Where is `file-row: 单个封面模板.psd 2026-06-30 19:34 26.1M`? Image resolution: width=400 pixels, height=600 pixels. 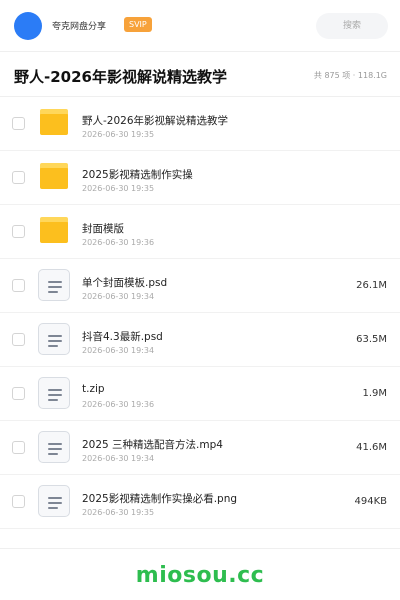 file-row: 单个封面模板.psd 2026-06-30 19:34 26.1M is located at coordinates (200, 286).